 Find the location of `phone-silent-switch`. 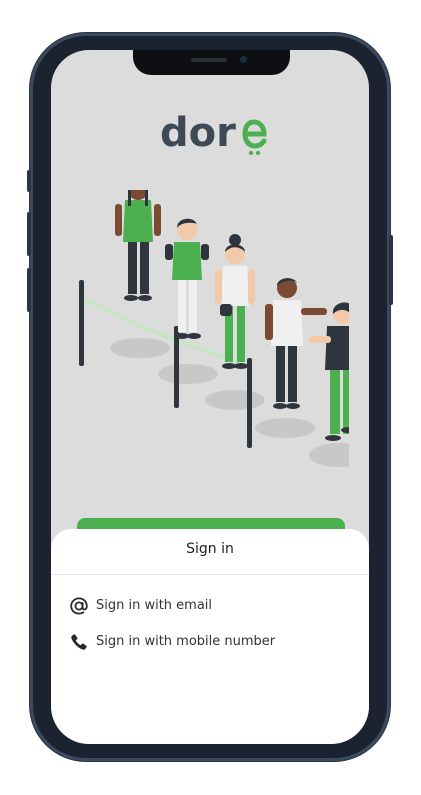

phone-silent-switch is located at coordinates (29, 181).